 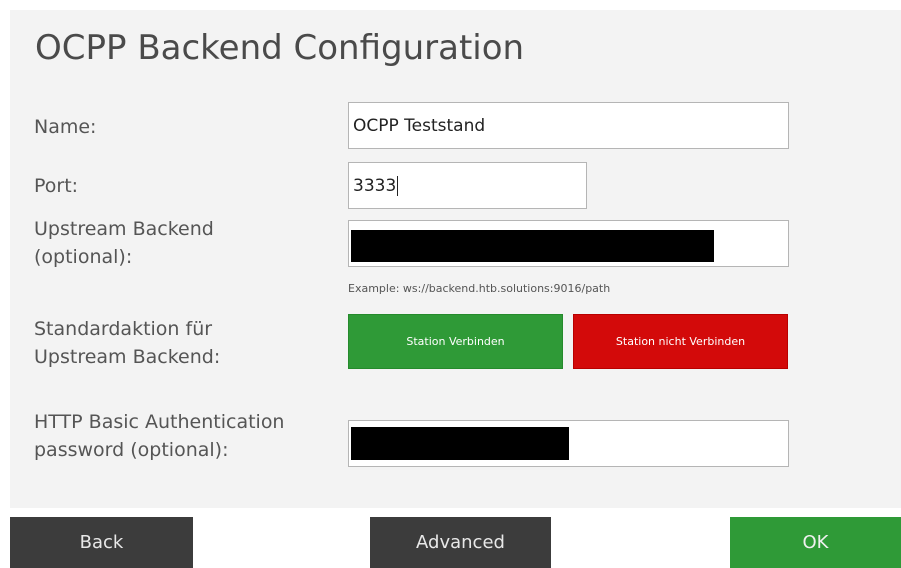 I want to click on upstream-backend-label-line2: (optional):, so click(x=83, y=257).